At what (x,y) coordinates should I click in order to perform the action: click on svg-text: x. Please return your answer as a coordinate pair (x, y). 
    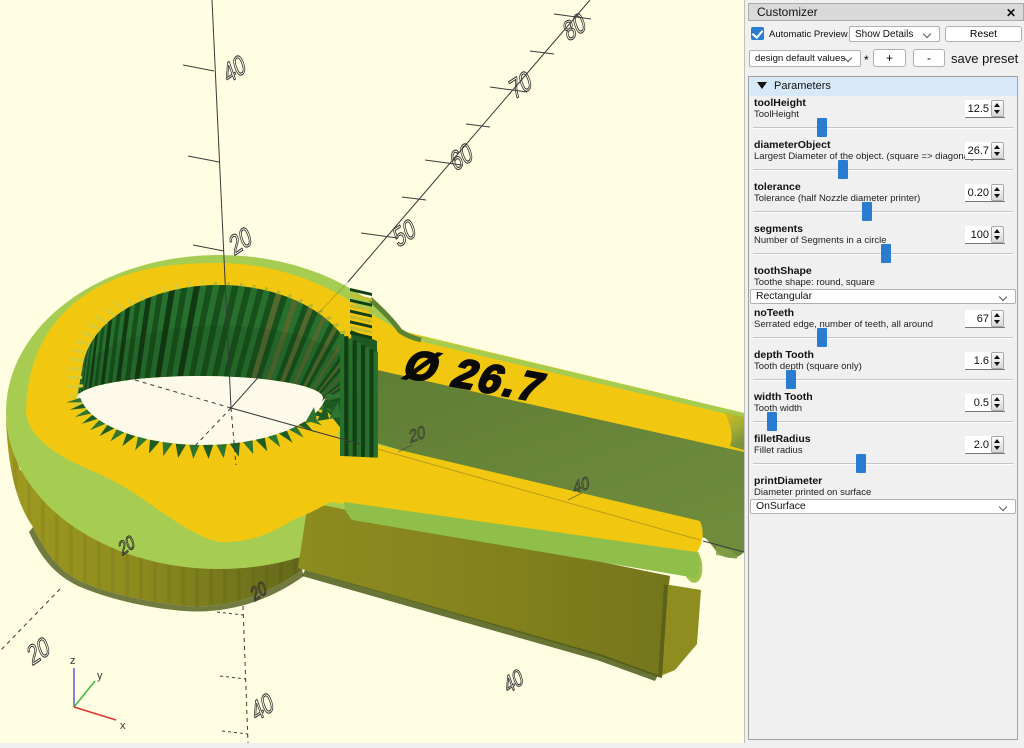
    Looking at the image, I should click on (123, 726).